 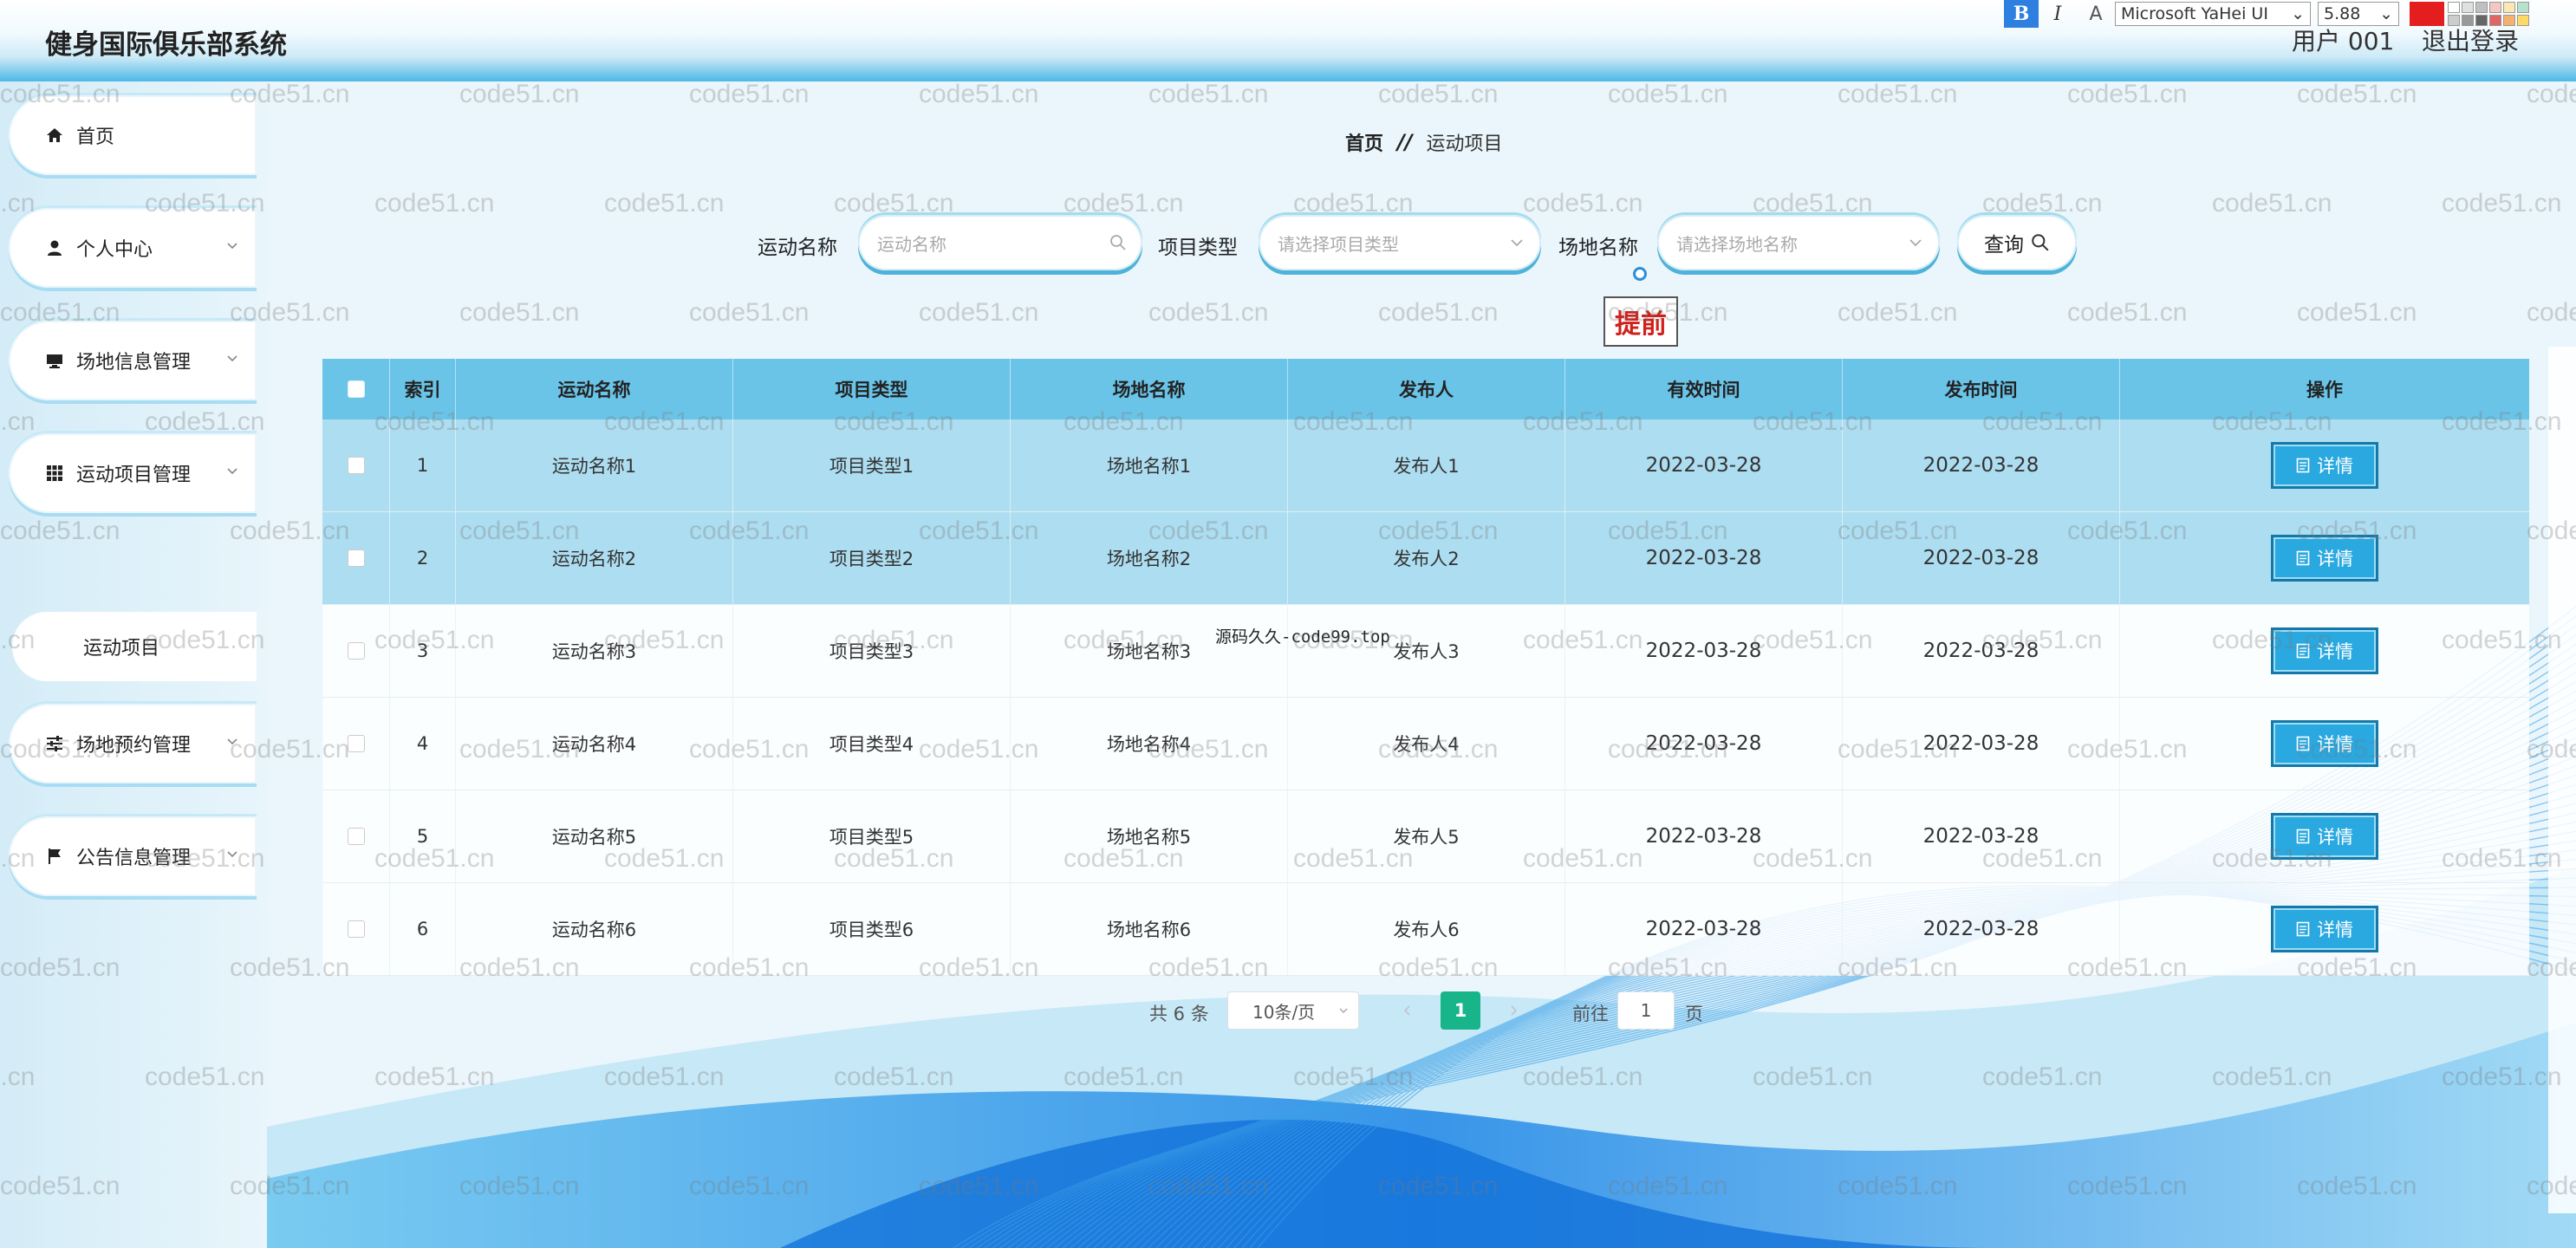 I want to click on sidebar-item-booking-management: 场地预约管理, so click(x=133, y=743).